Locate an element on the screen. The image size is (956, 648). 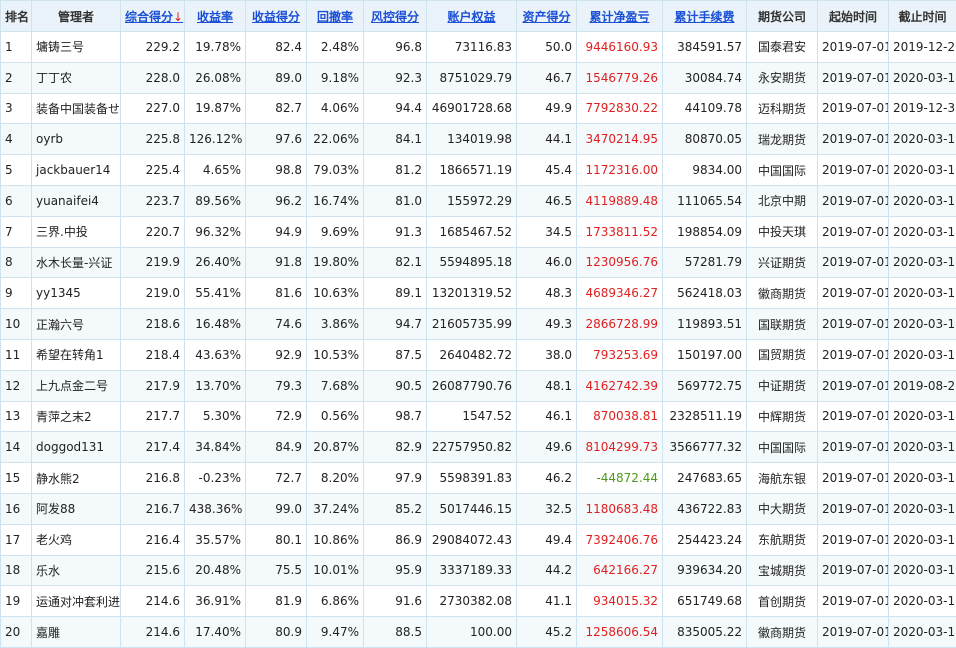
cell-broker: 徽商期货 is located at coordinates (782, 293).